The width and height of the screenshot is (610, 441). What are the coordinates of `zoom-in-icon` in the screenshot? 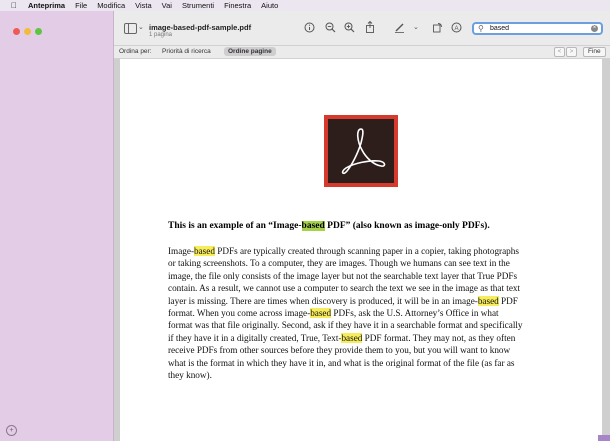 It's located at (349, 27).